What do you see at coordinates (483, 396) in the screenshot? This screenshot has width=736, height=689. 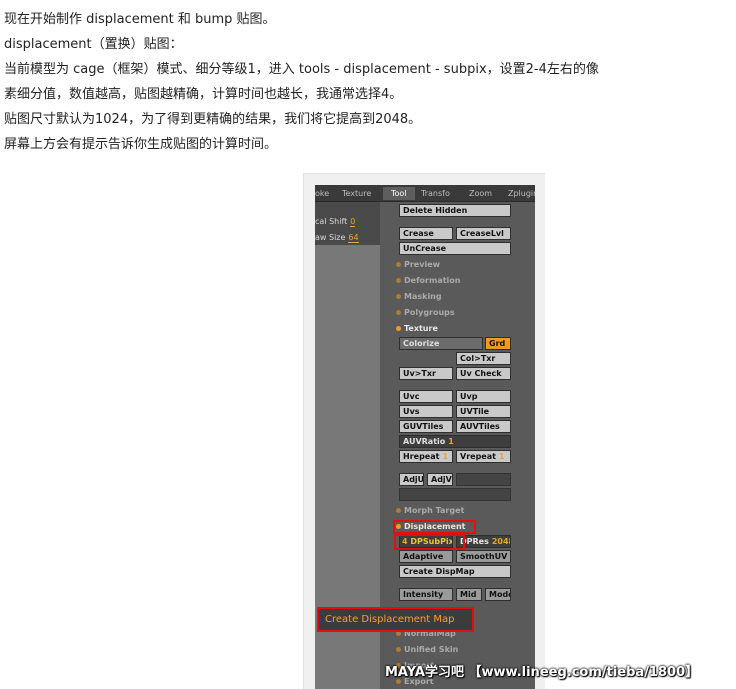 I see `uvp-button: Uvp` at bounding box center [483, 396].